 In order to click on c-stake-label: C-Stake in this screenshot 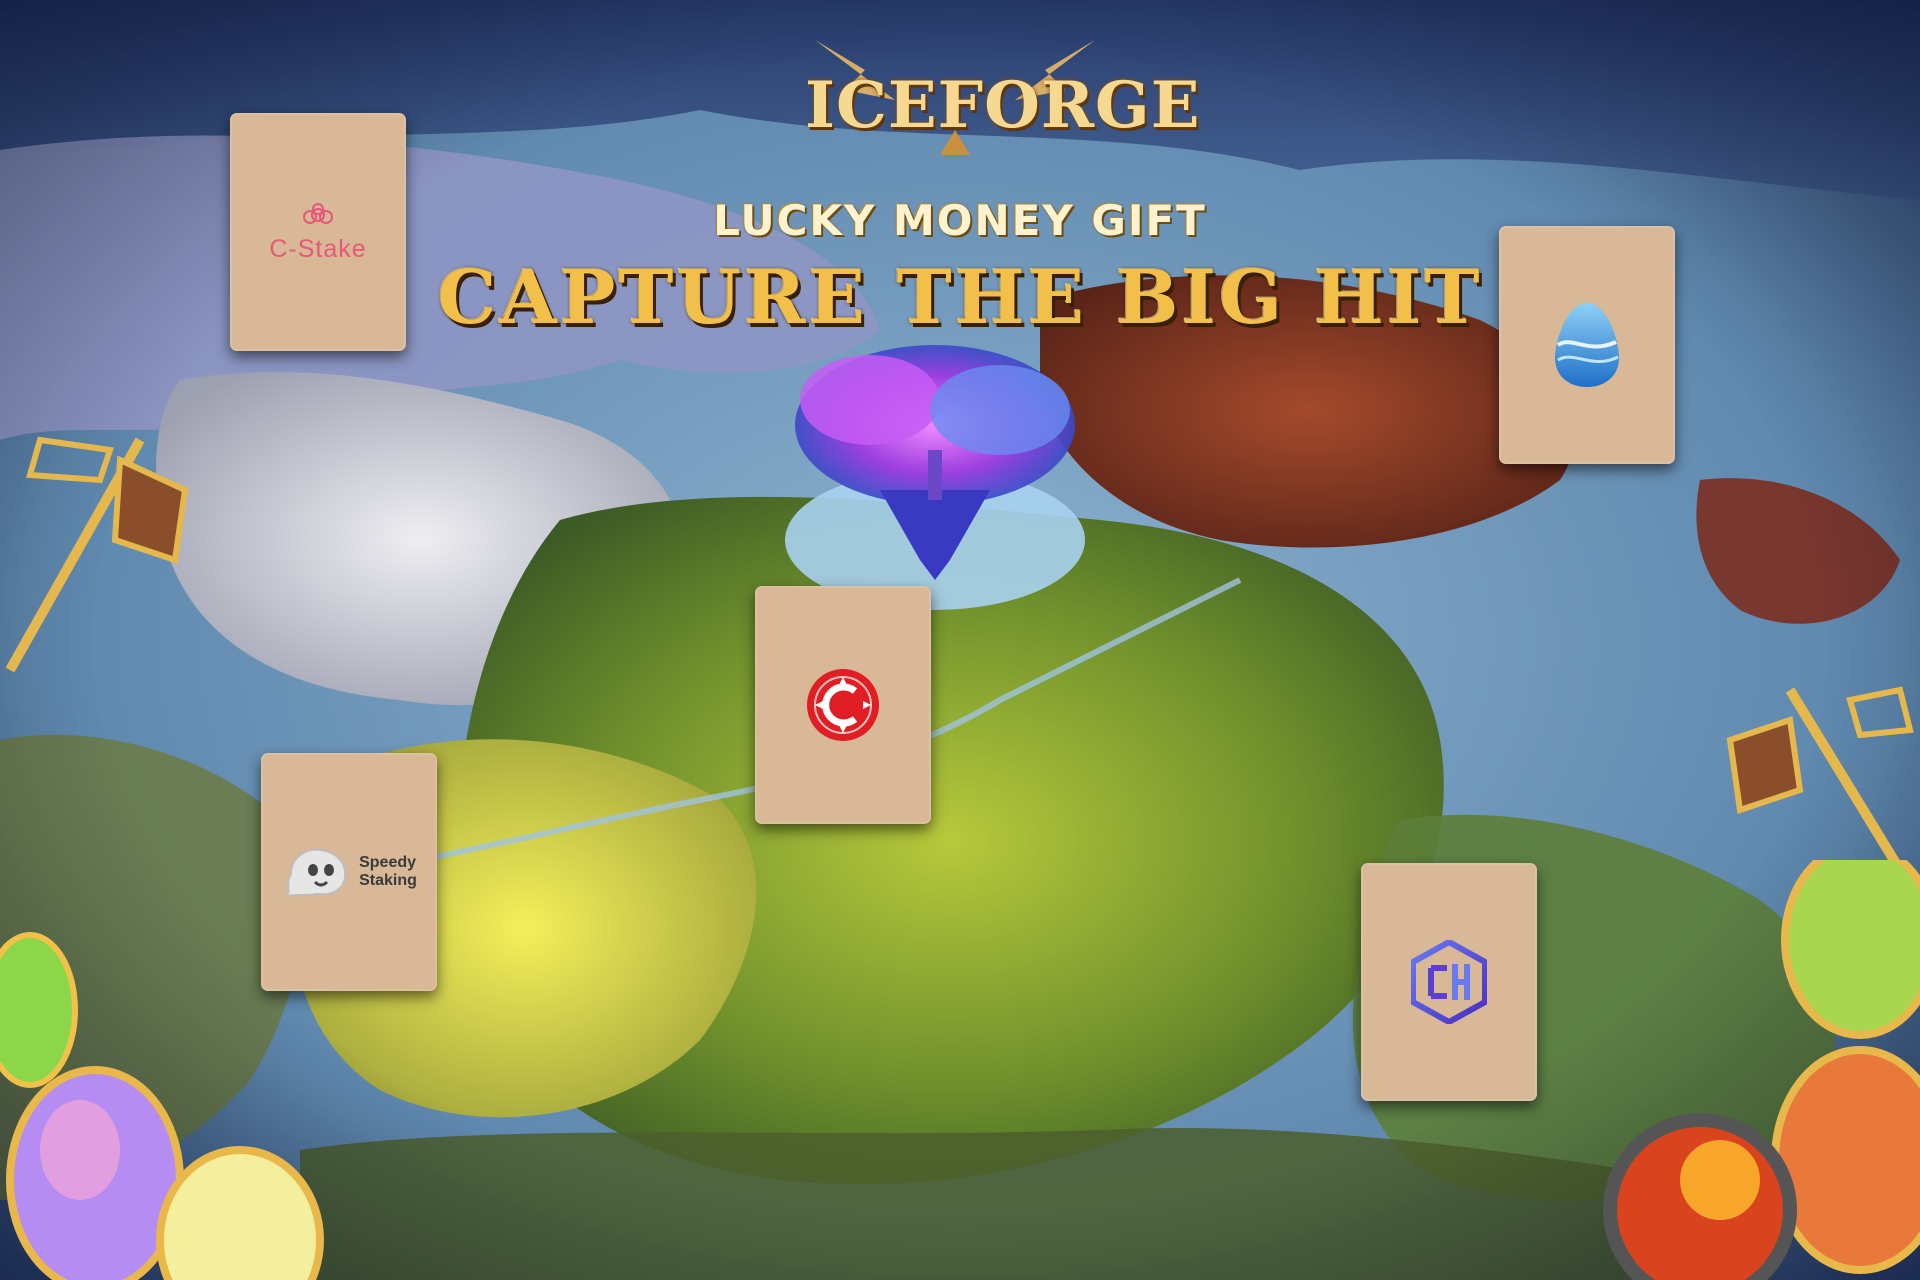, I will do `click(318, 248)`.